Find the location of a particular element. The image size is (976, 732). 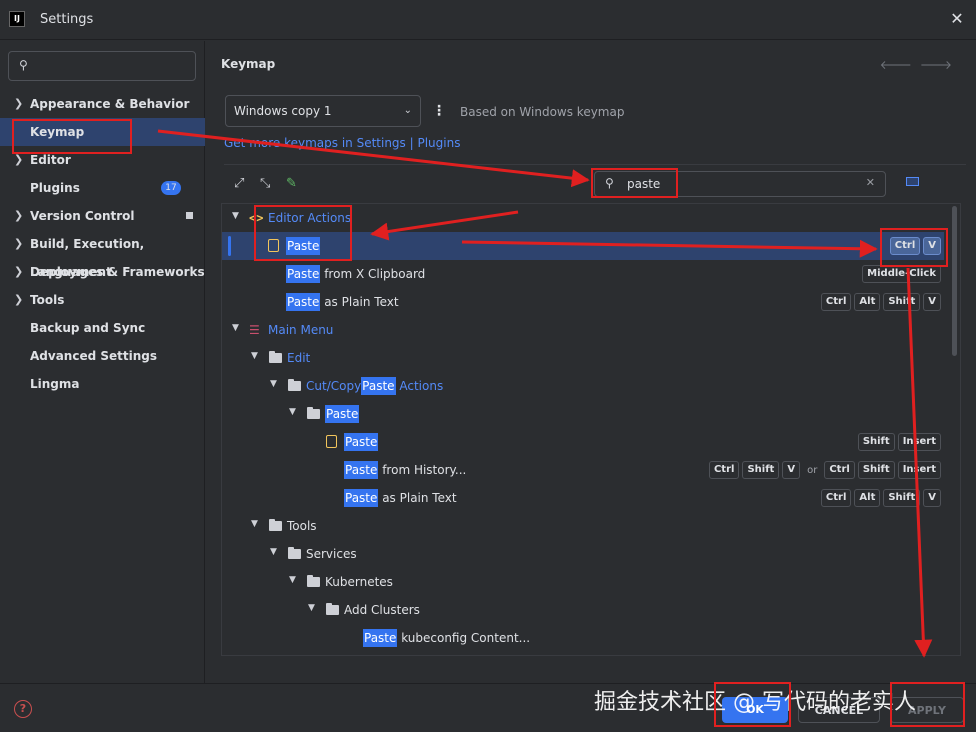

sidebar-item-lingma: Lingma is located at coordinates (102, 384).